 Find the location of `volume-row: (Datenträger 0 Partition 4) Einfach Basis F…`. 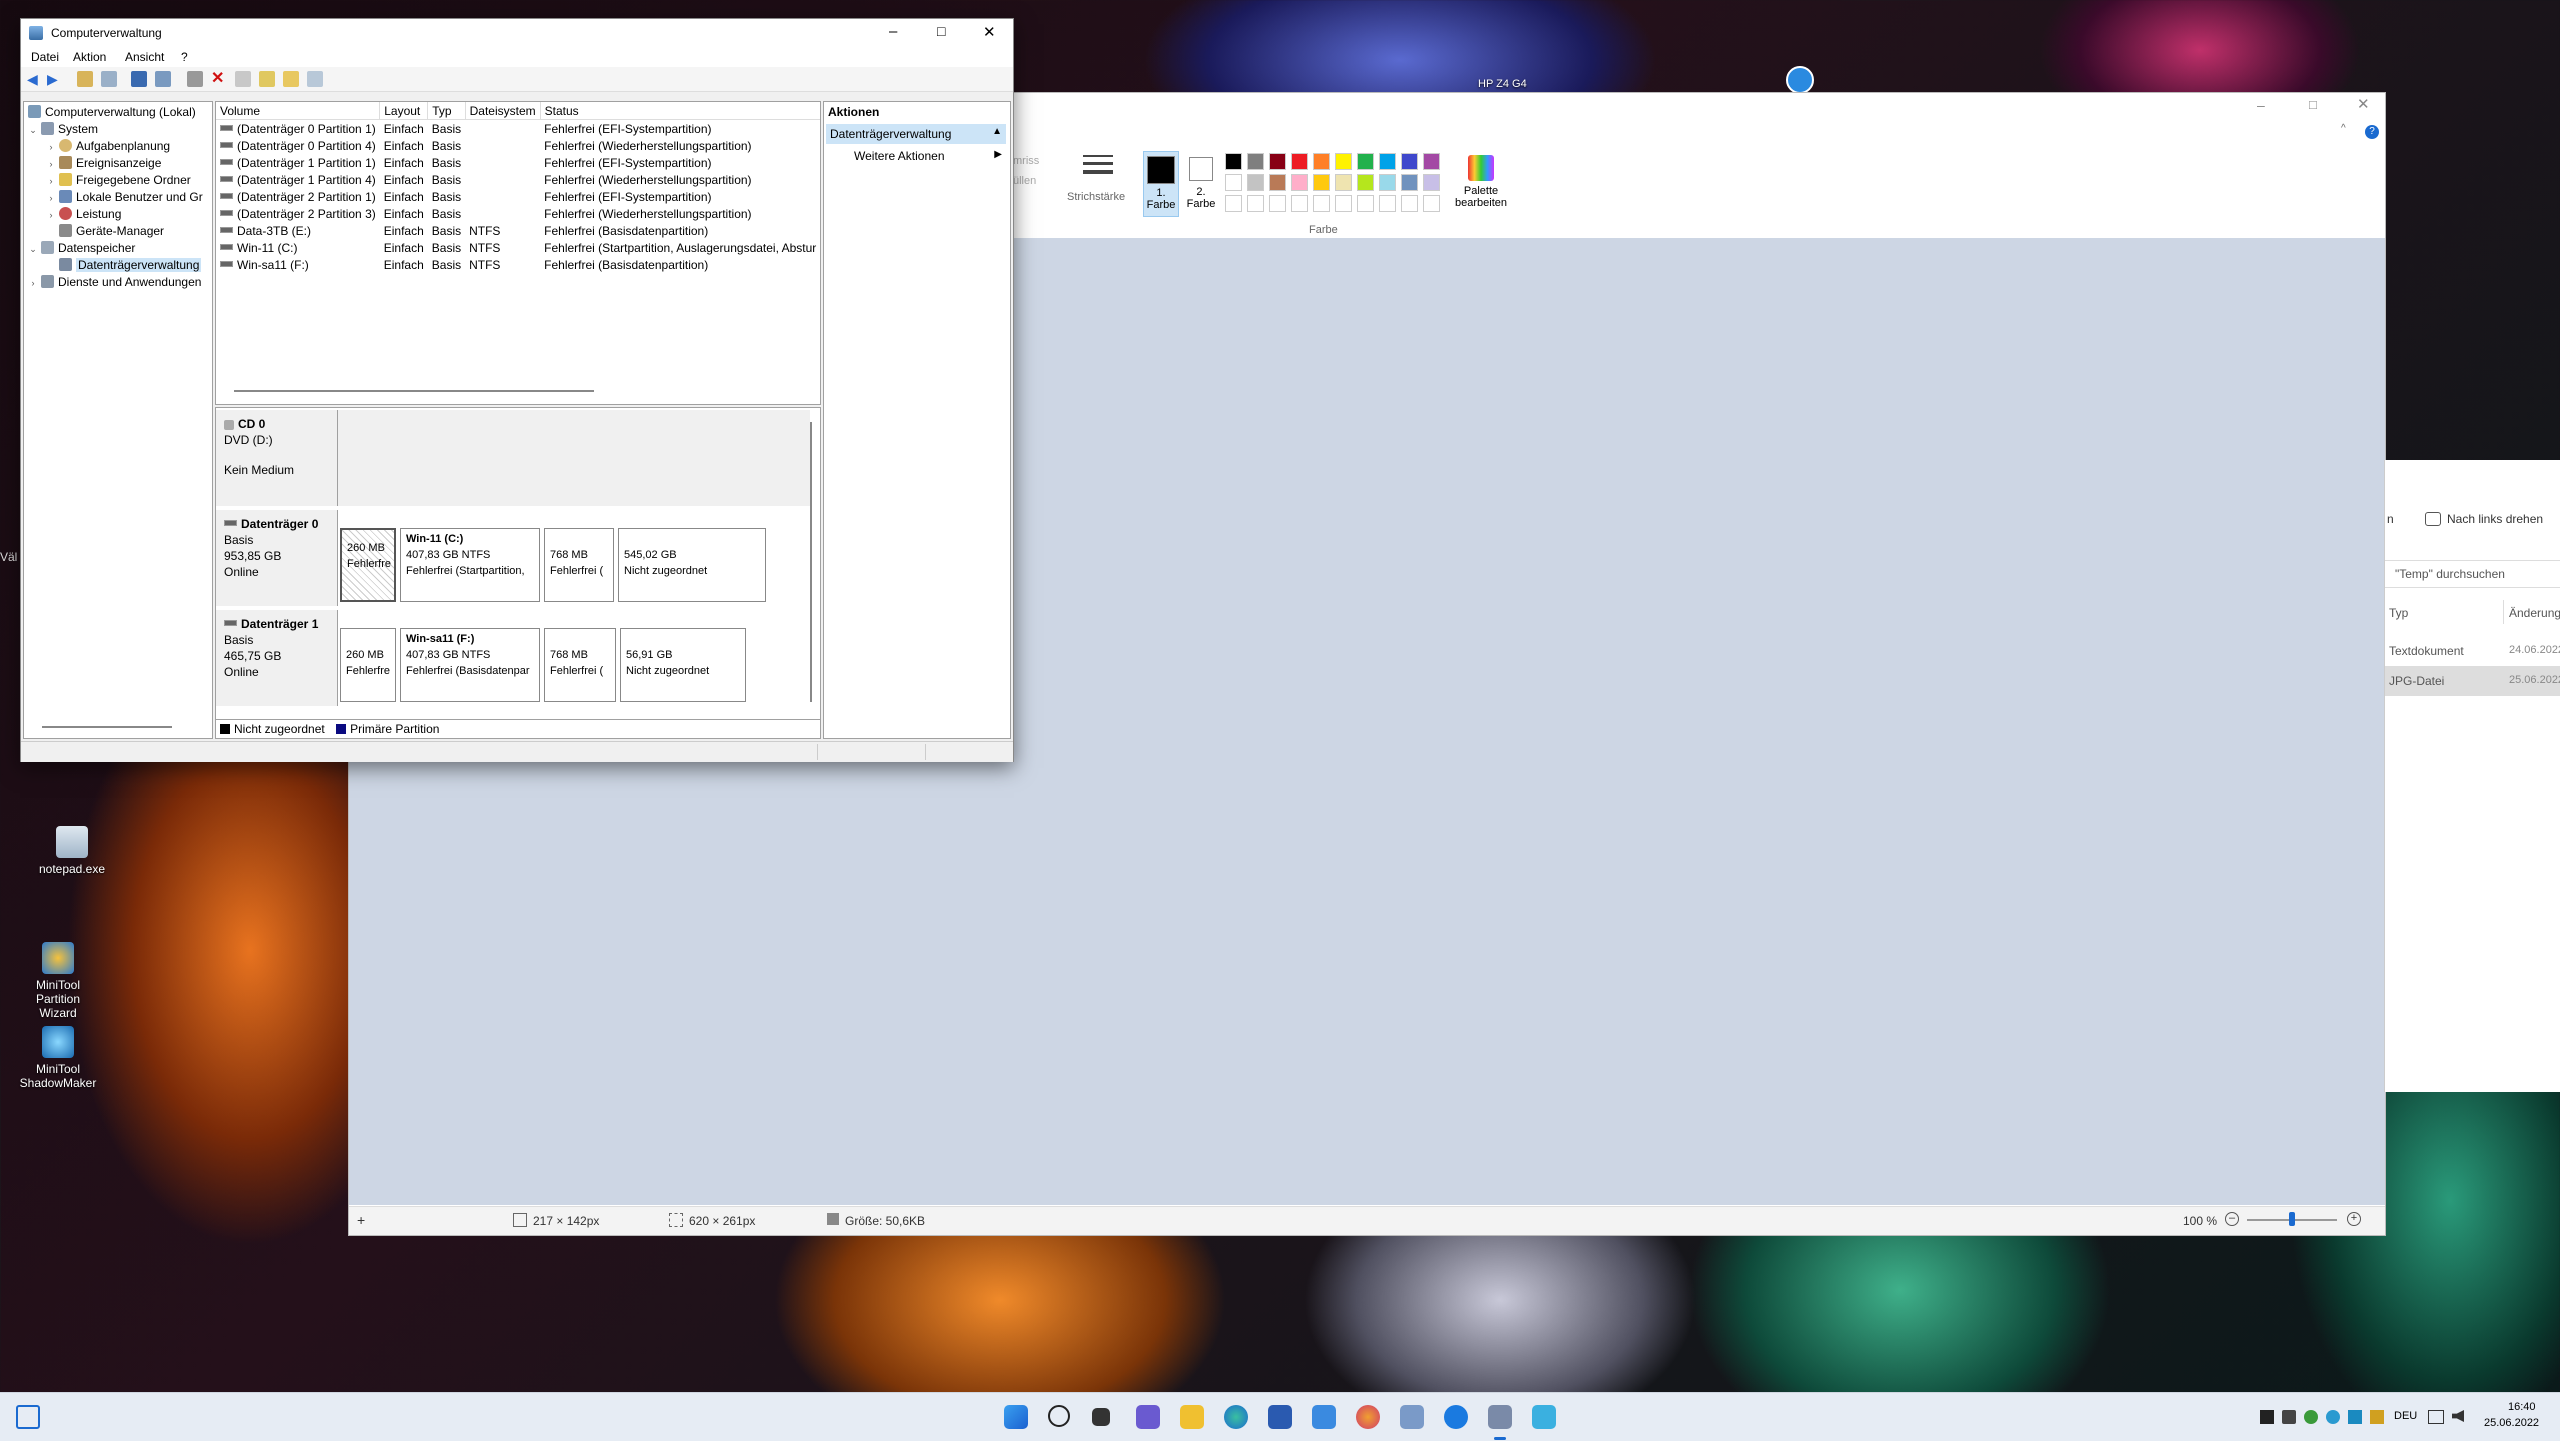

volume-row: (Datenträger 0 Partition 4) Einfach Basis F… is located at coordinates (518, 145).